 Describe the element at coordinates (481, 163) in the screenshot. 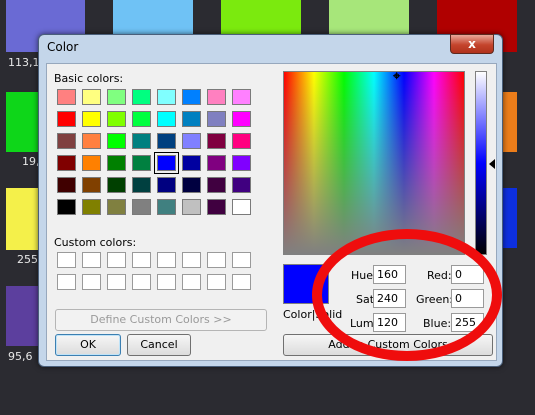

I see `luminosity-slider` at that location.